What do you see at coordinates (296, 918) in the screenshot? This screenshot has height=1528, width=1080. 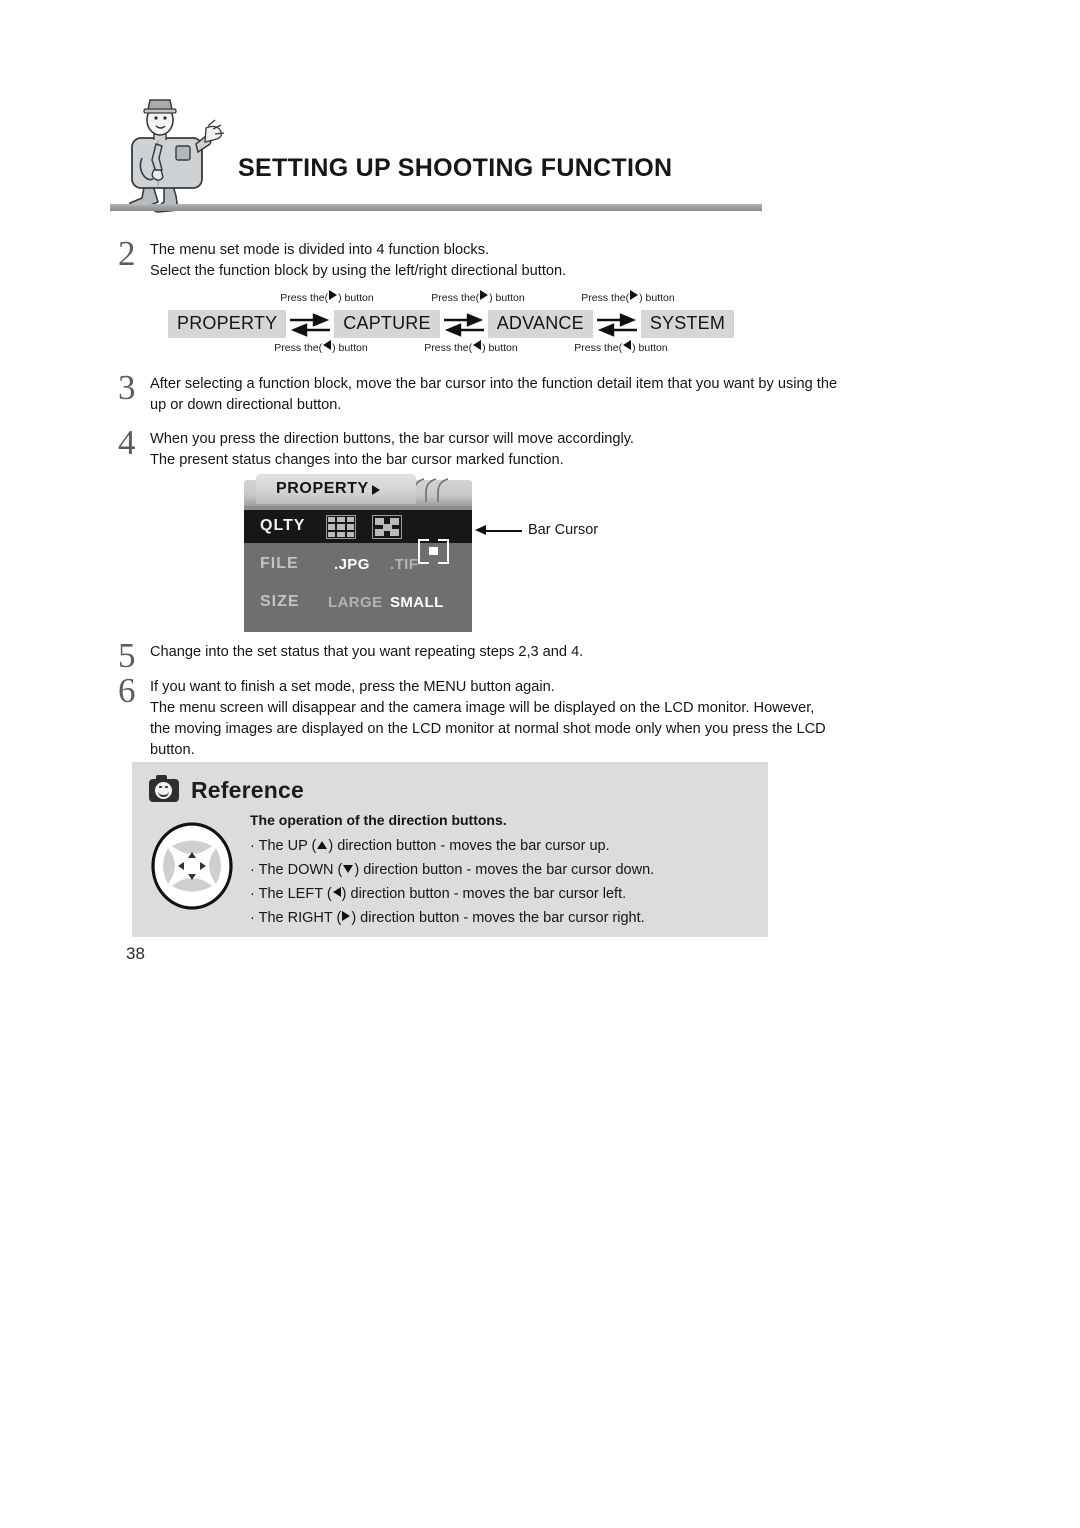 I see `item-prefix: · The RIGHT (` at bounding box center [296, 918].